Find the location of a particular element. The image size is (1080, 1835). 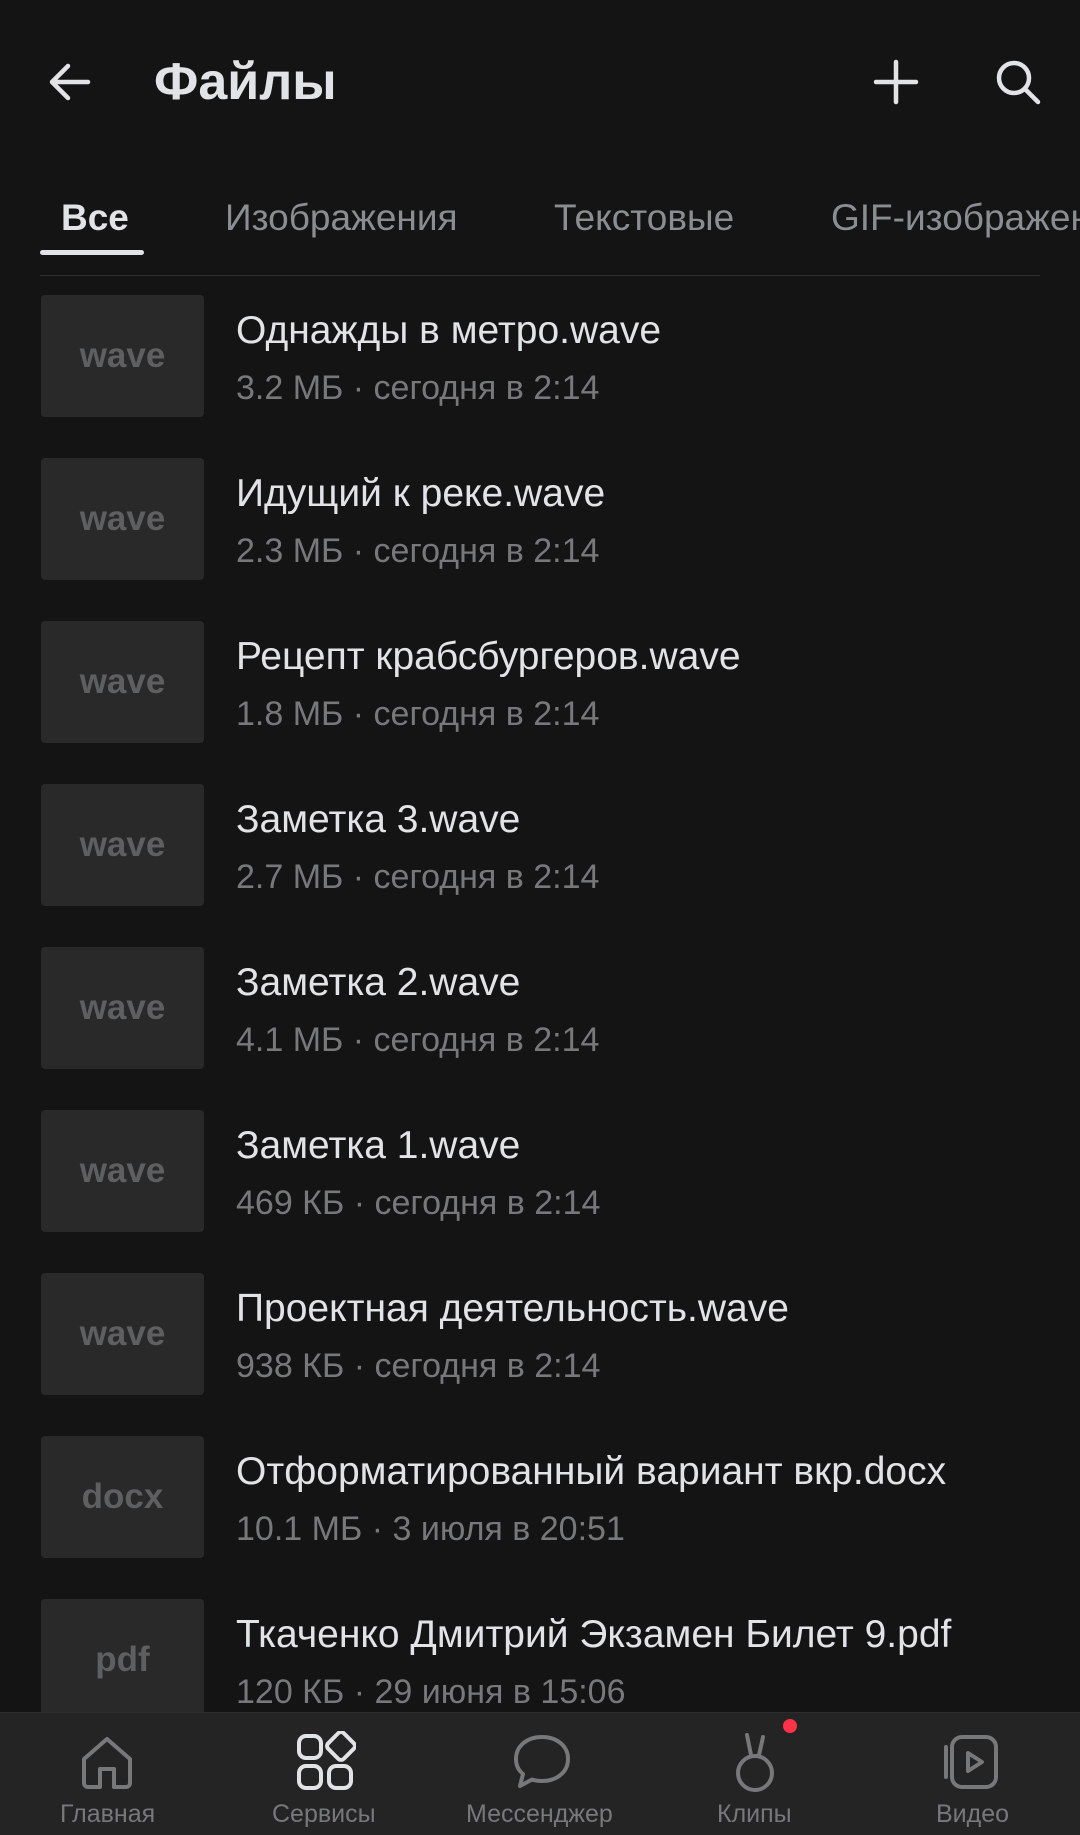

file-name: Рецепт крабсбургеров.wave is located at coordinates (488, 656).